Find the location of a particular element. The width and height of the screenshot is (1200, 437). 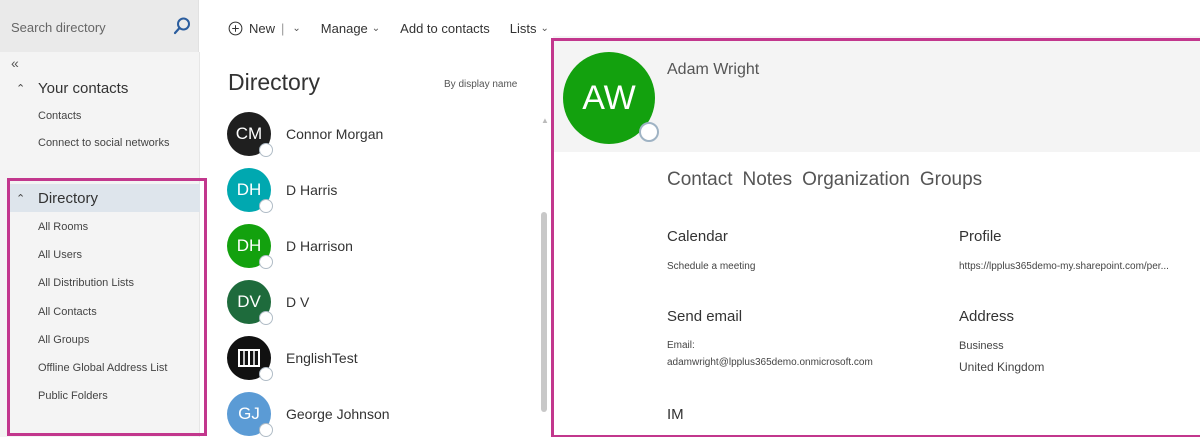

profile-heading: Profile is located at coordinates (980, 236).